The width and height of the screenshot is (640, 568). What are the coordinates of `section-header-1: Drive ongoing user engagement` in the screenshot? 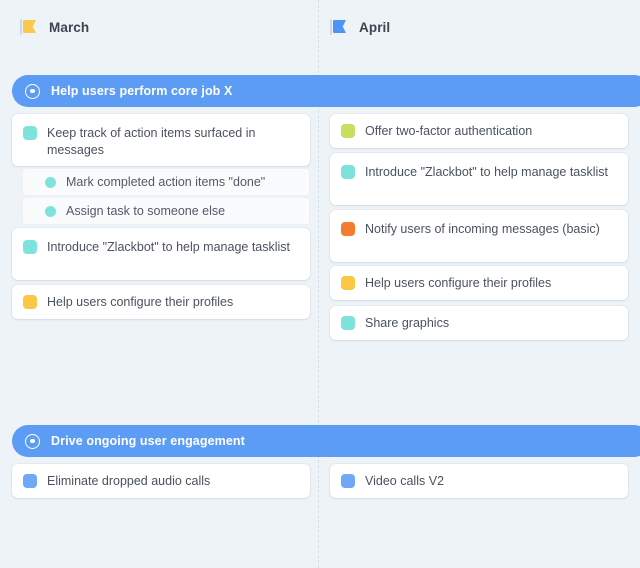 It's located at (326, 441).